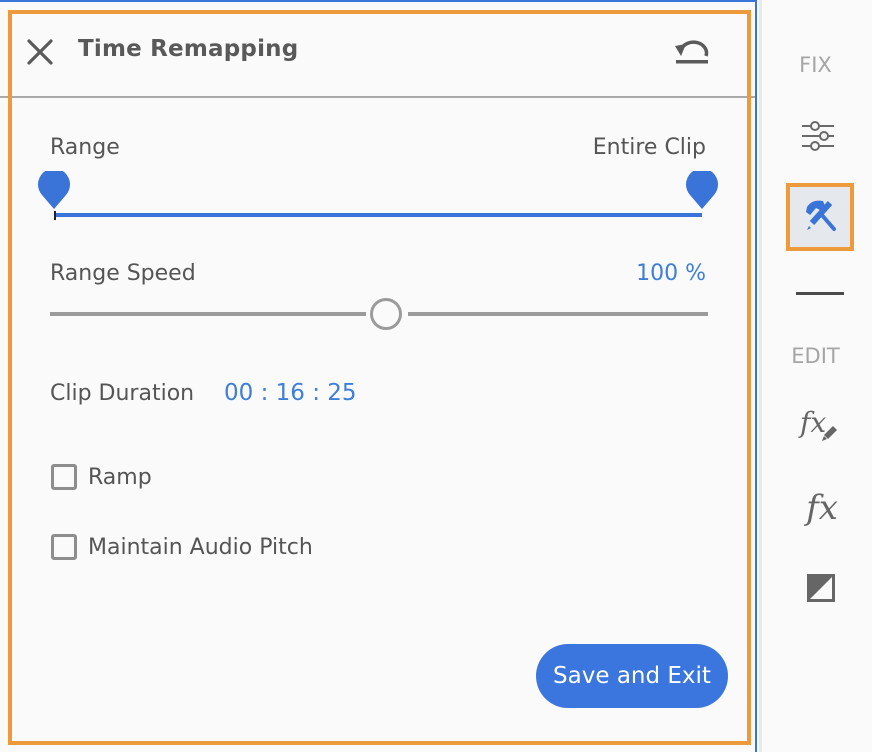 This screenshot has width=872, height=752. What do you see at coordinates (208, 314) in the screenshot?
I see `speed-slider-track-left` at bounding box center [208, 314].